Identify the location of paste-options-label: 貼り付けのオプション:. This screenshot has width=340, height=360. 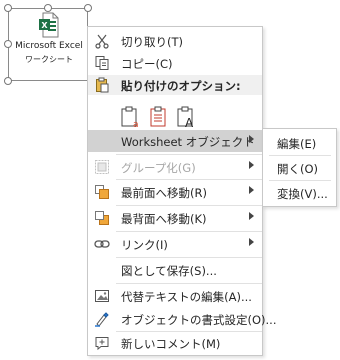
(181, 86).